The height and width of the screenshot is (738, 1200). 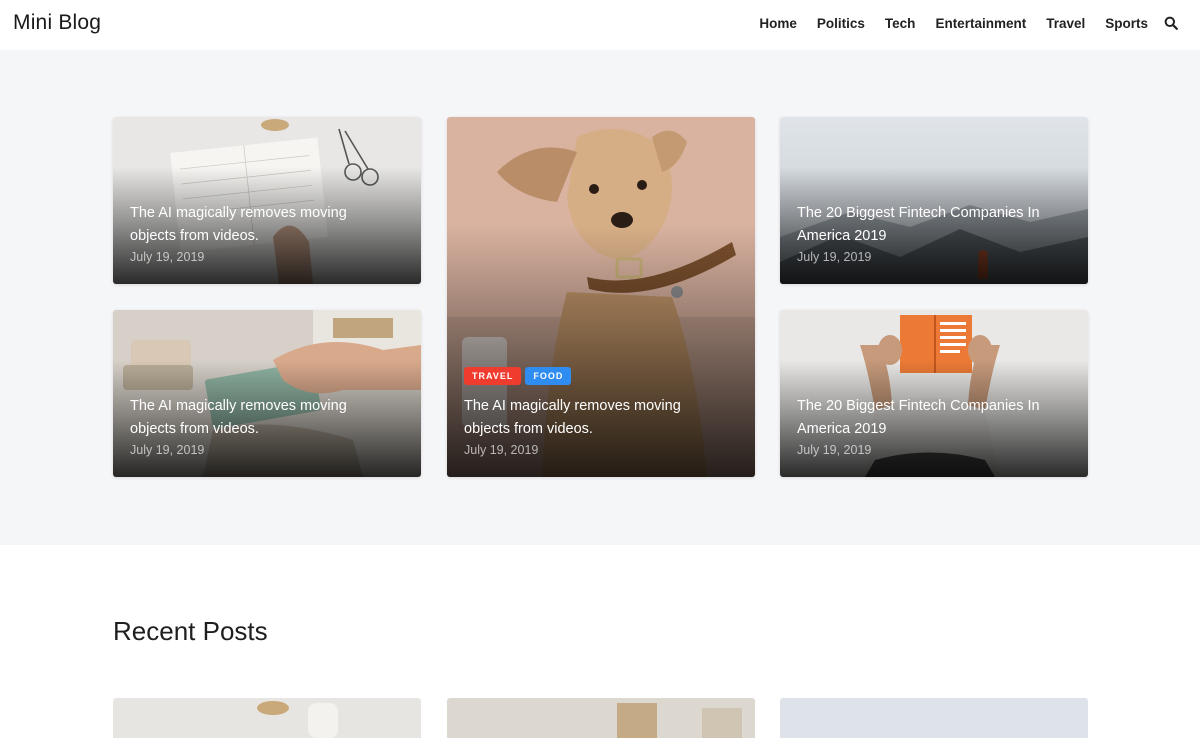 What do you see at coordinates (57, 23) in the screenshot?
I see `site-logo: Mini Blog` at bounding box center [57, 23].